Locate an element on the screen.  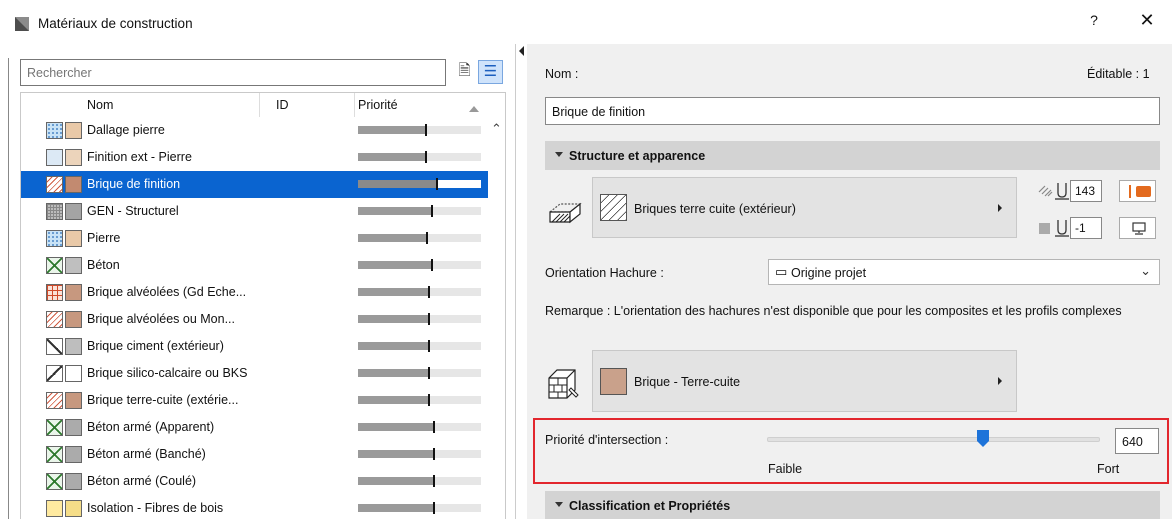
pen-color-bar is located at coordinates (1130, 191).